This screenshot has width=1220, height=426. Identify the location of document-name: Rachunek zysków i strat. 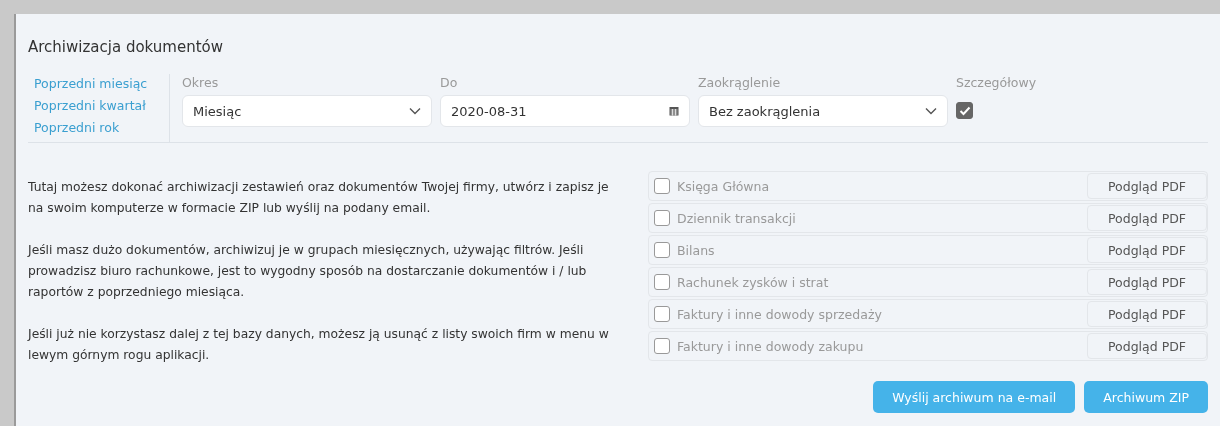
(753, 282).